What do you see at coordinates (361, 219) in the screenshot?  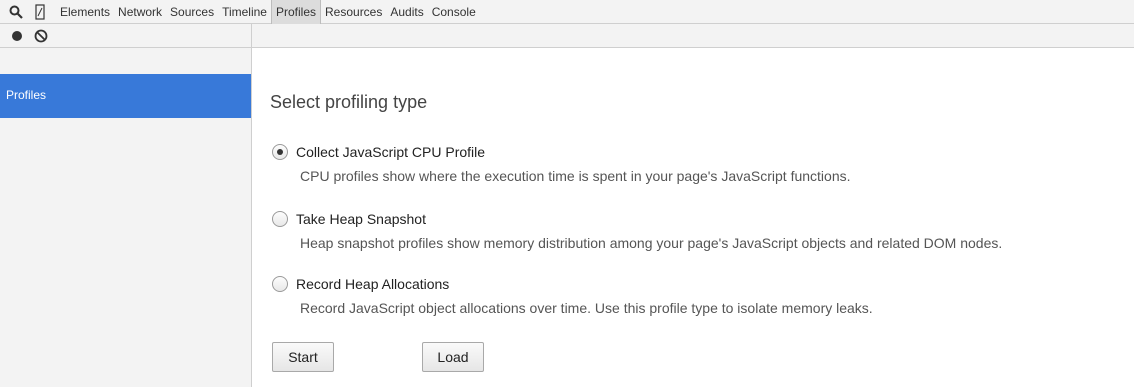 I see `option-label: Take Heap Snapshot` at bounding box center [361, 219].